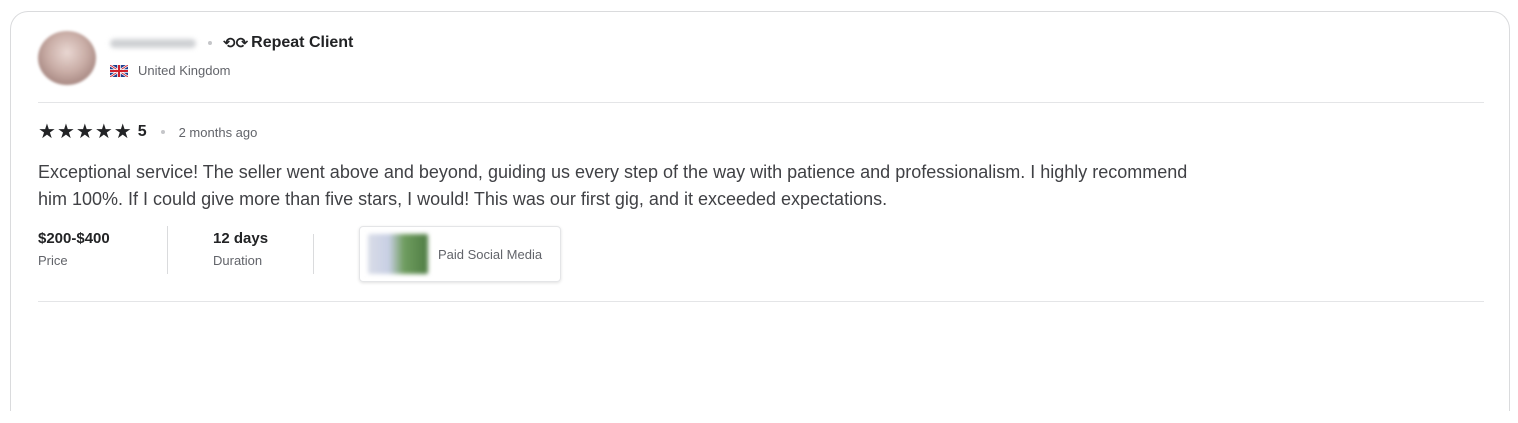 Image resolution: width=1518 pixels, height=423 pixels. I want to click on meta-divider, so click(336, 254).